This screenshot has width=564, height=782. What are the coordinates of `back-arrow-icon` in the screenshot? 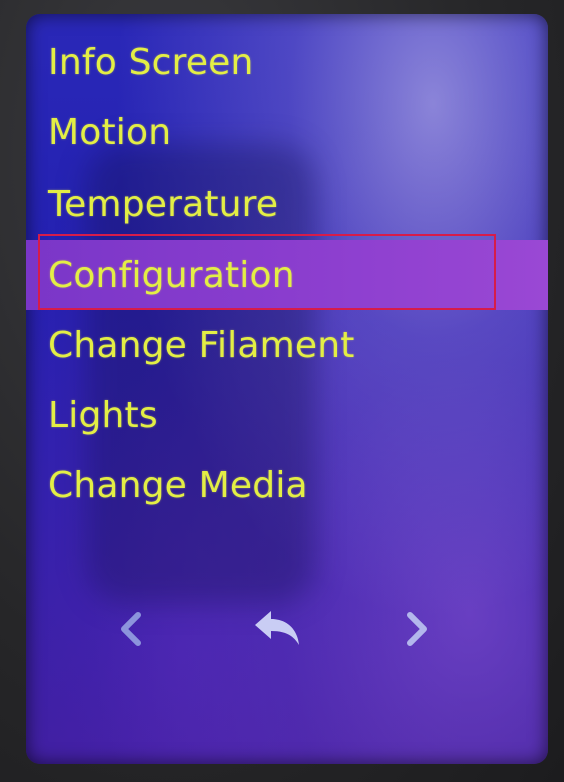 It's located at (277, 628).